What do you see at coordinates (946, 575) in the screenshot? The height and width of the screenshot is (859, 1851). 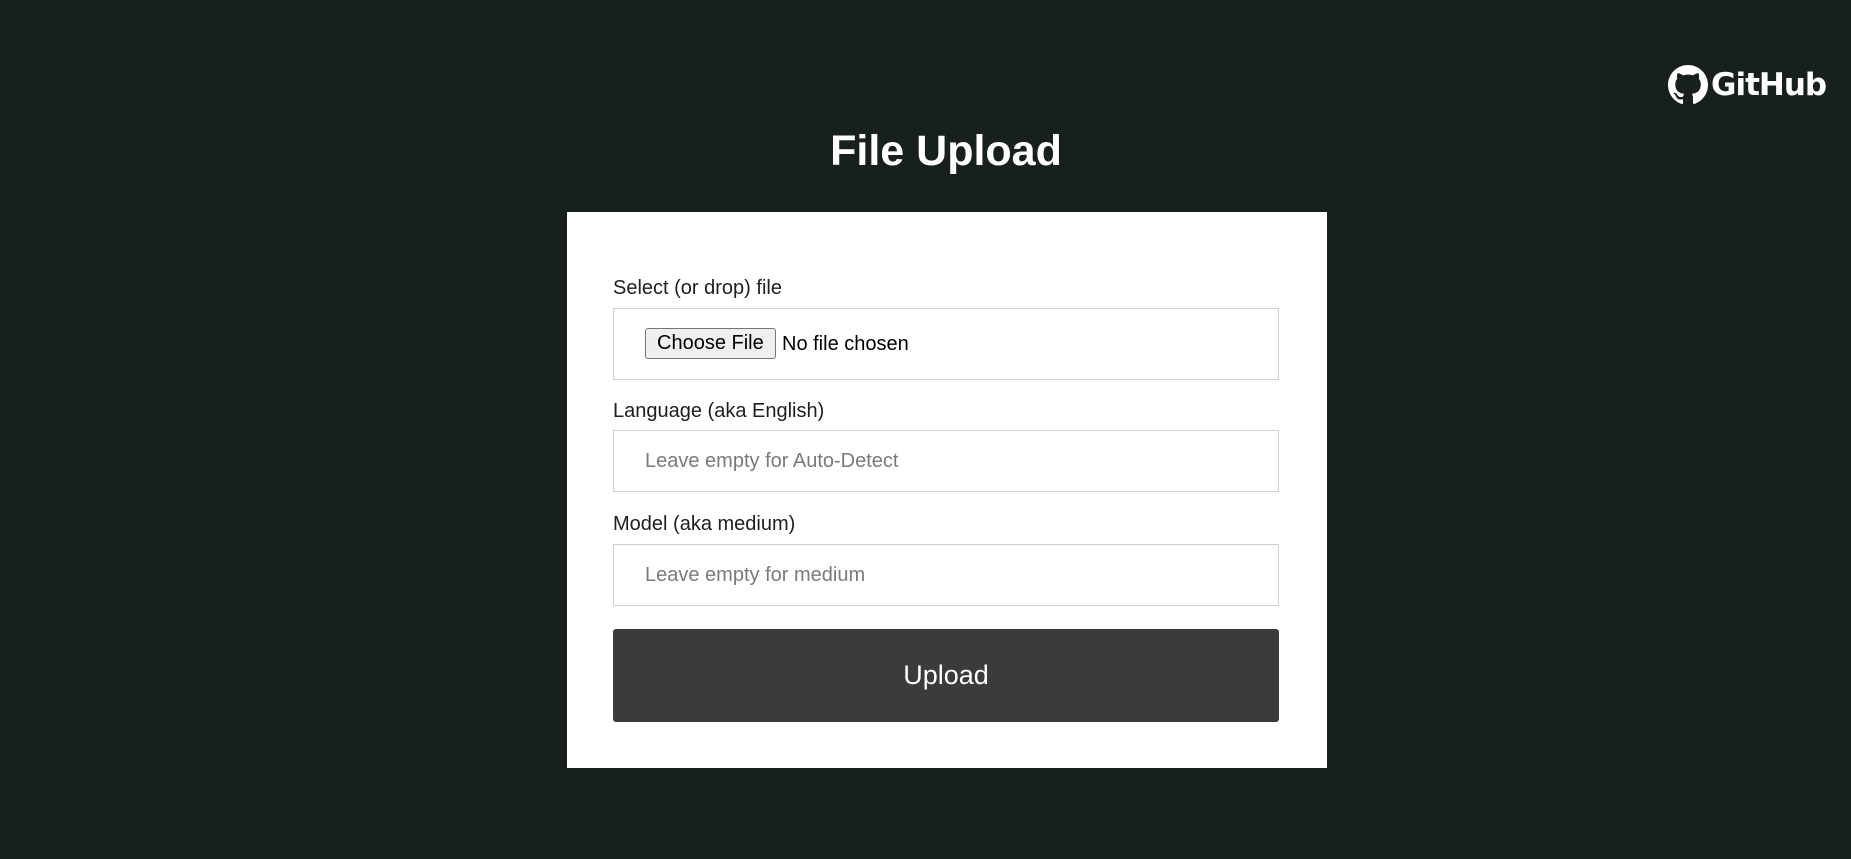 I see `model-input` at bounding box center [946, 575].